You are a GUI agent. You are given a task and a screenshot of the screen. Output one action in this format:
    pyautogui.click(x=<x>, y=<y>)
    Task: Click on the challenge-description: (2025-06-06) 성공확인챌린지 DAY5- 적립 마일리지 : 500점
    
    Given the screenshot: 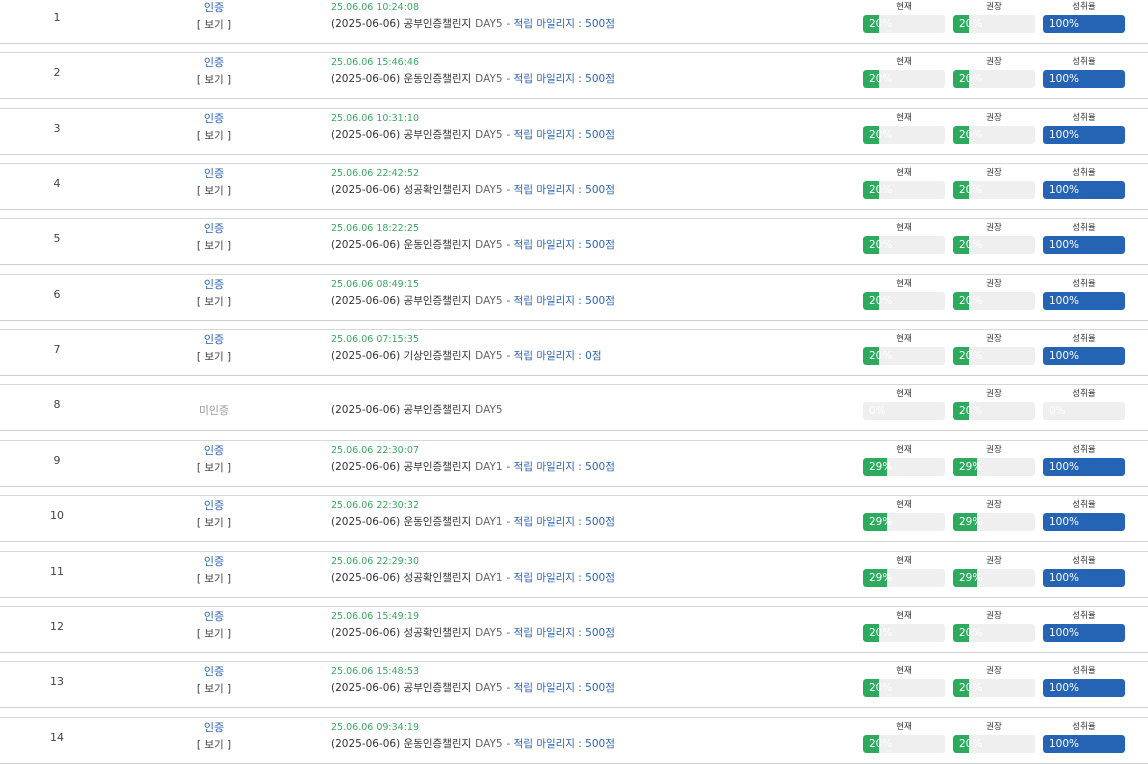 What is the action you would take?
    pyautogui.click(x=473, y=633)
    